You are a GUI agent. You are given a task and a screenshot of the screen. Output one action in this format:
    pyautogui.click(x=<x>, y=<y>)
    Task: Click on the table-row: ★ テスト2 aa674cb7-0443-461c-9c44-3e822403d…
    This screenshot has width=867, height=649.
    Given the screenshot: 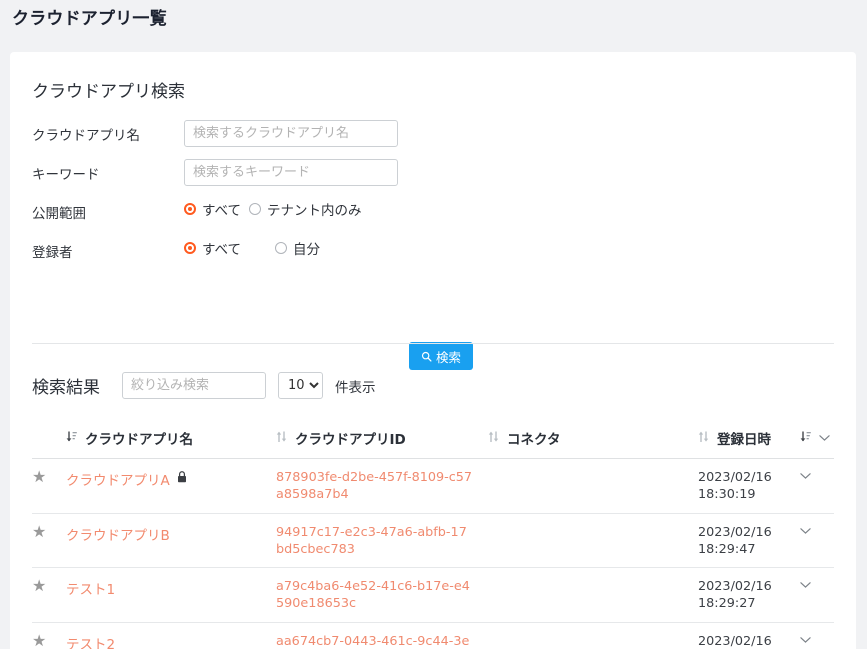 What is the action you would take?
    pyautogui.click(x=433, y=635)
    